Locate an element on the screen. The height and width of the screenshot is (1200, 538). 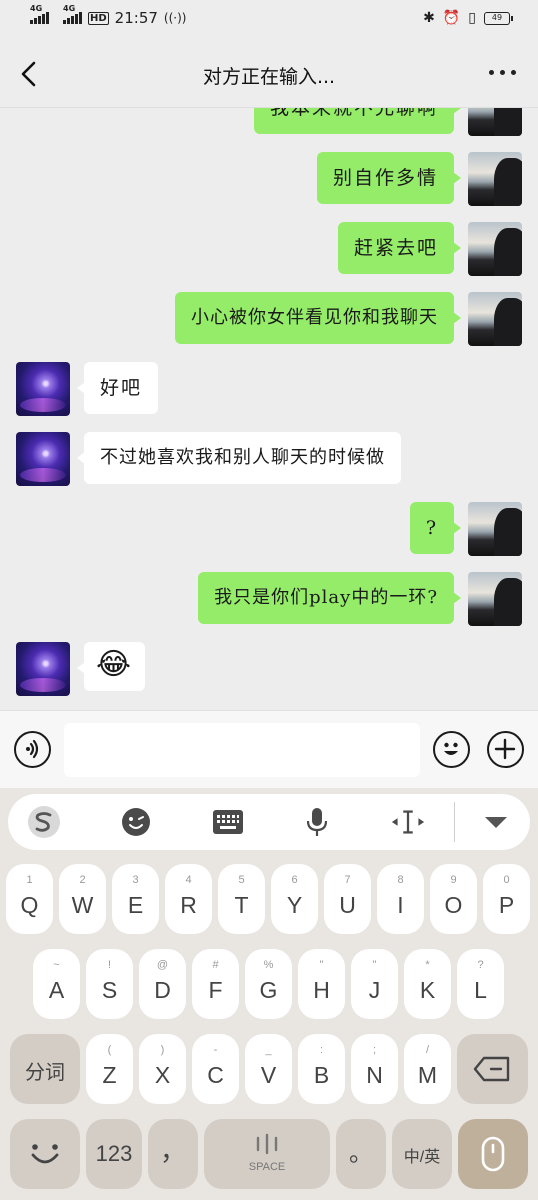
message-bubble: 我只是你们play中的一环? is located at coordinates (329, 598).